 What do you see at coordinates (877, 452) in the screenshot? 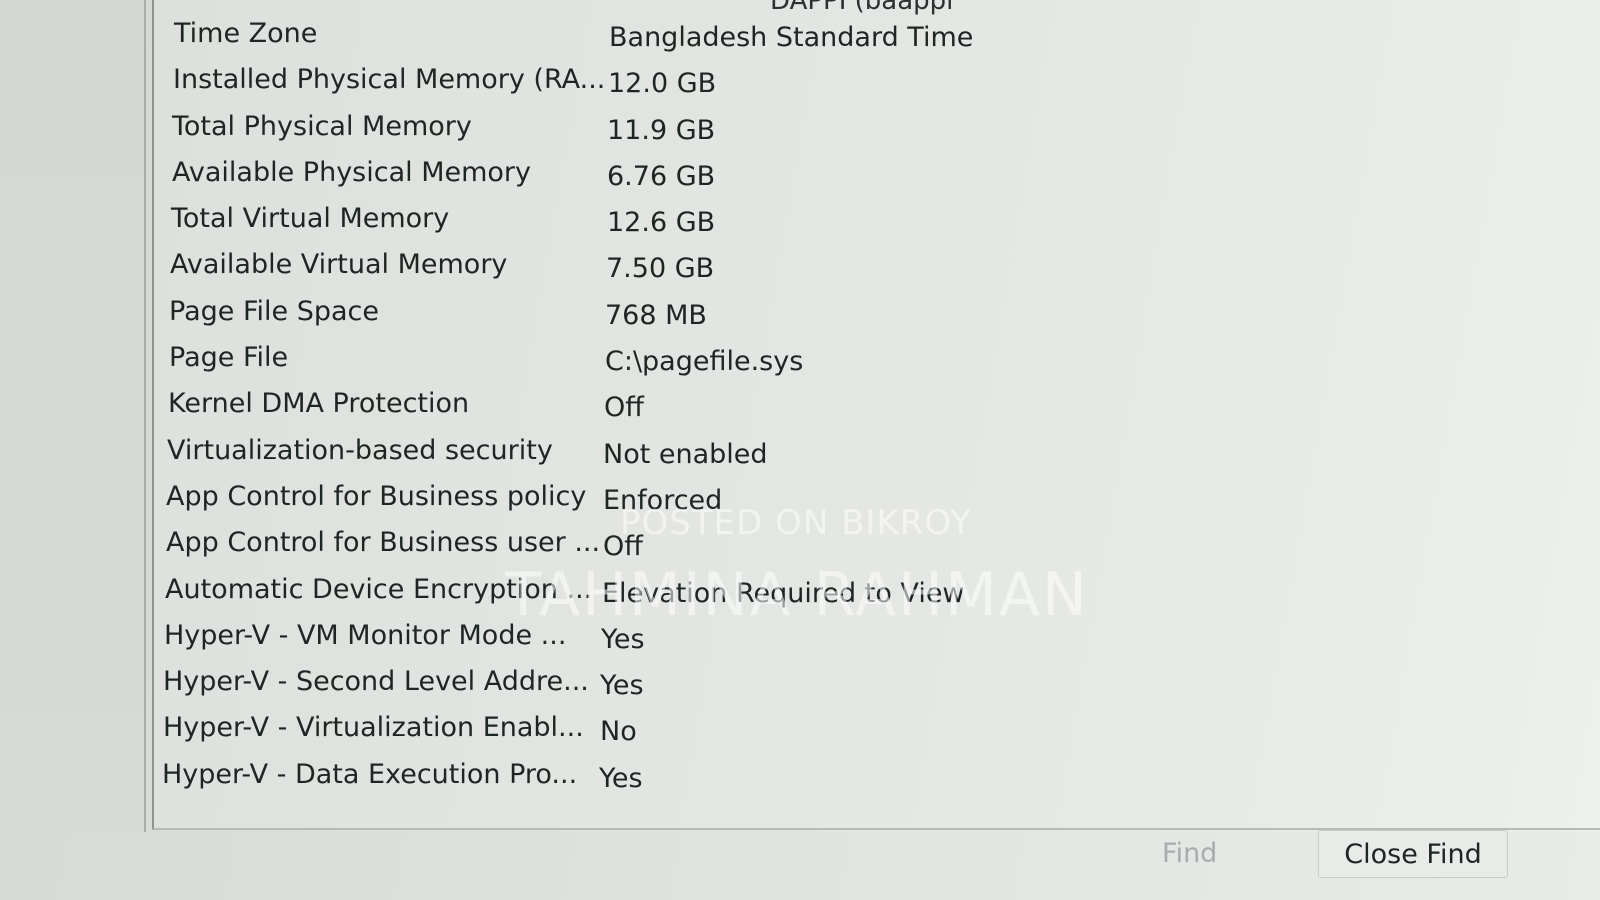
I see `table-row: Virtualization-based security Not enabled` at bounding box center [877, 452].